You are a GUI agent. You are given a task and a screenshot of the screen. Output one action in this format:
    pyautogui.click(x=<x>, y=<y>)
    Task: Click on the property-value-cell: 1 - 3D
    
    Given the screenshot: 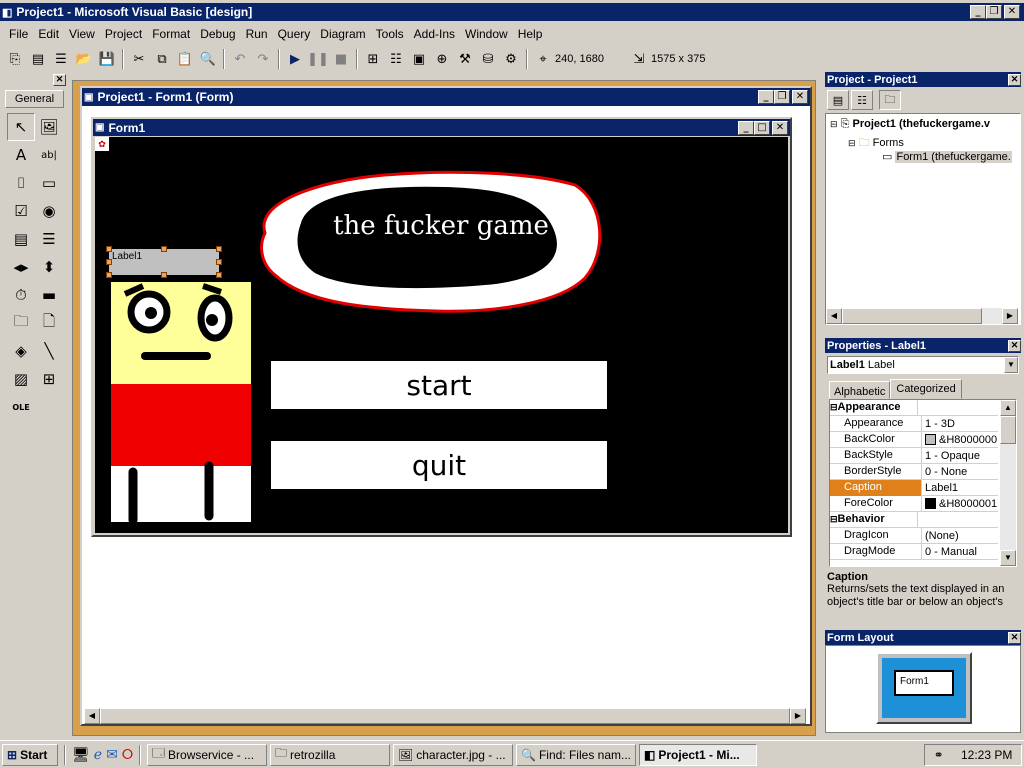 What is the action you would take?
    pyautogui.click(x=938, y=424)
    